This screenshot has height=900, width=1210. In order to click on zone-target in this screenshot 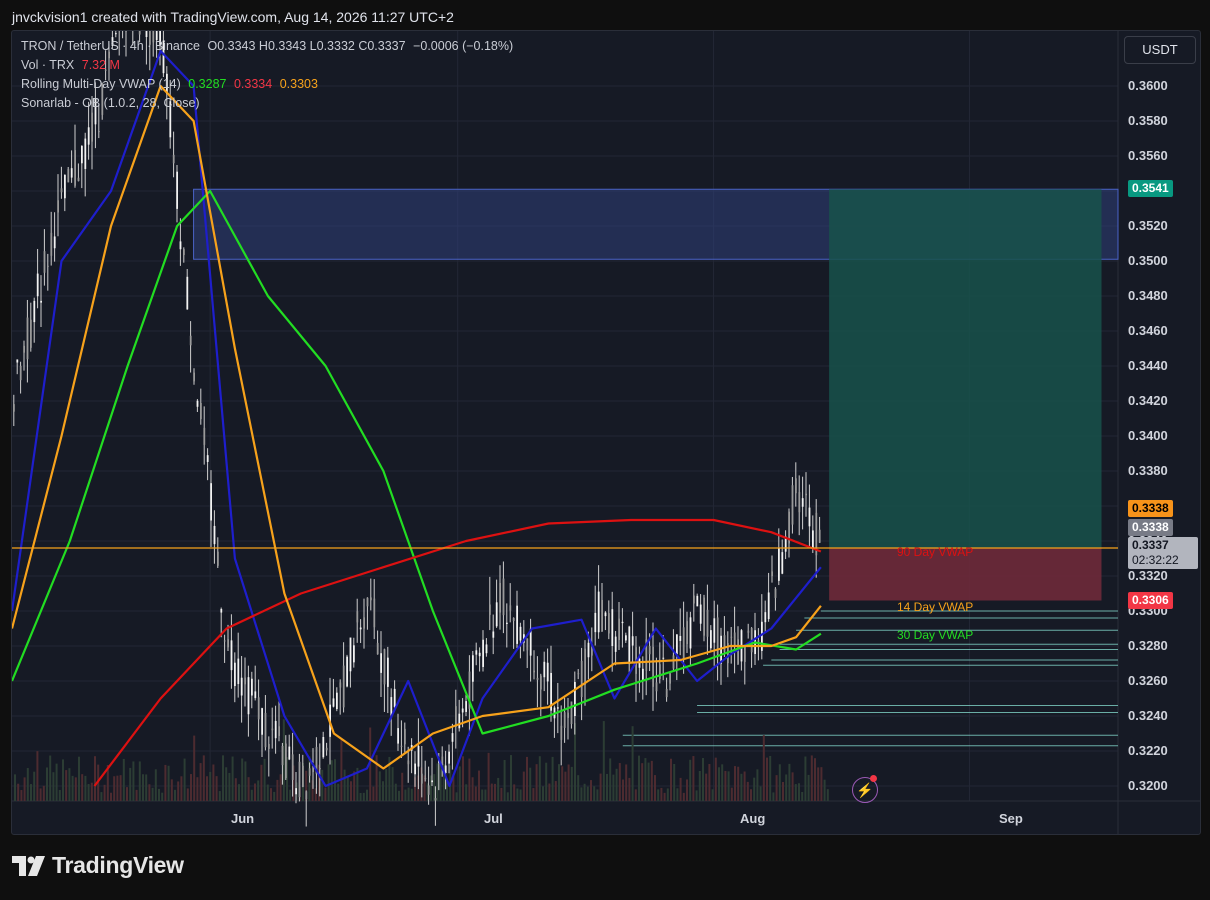, I will do `click(965, 368)`.